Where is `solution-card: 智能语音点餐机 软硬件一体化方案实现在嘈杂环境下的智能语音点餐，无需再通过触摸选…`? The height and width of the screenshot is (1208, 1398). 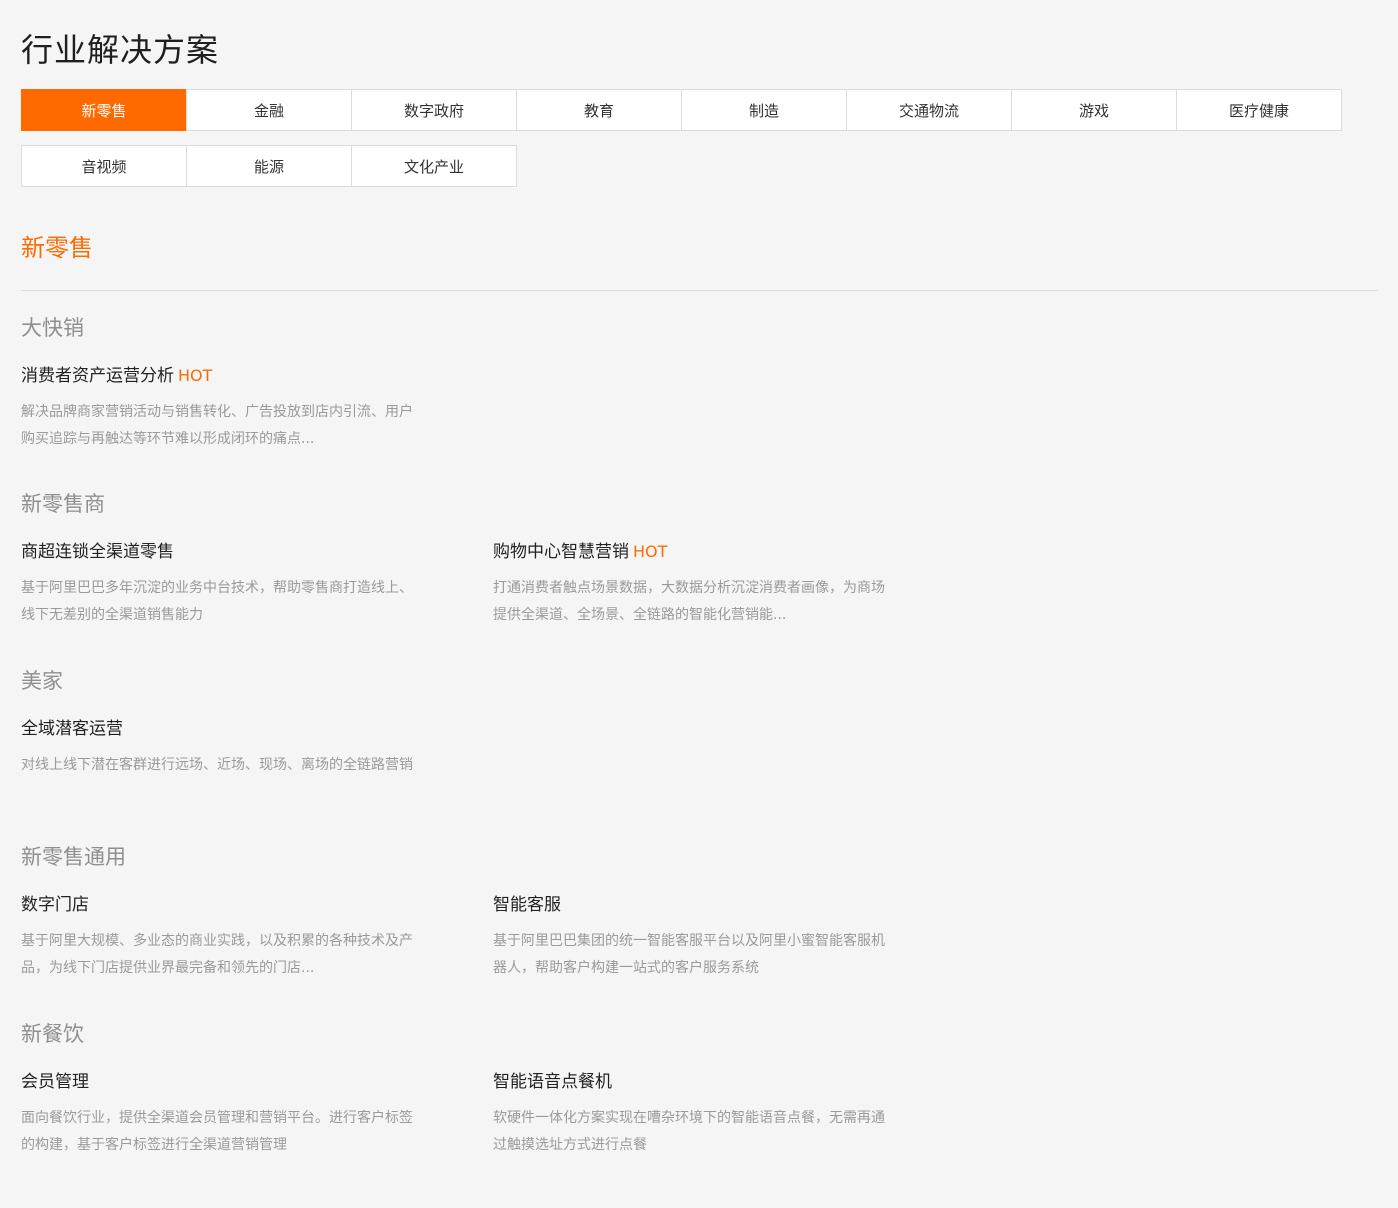 solution-card: 智能语音点餐机 软硬件一体化方案实现在嘈杂环境下的智能语音点餐，无需再通过触摸选… is located at coordinates (729, 1114).